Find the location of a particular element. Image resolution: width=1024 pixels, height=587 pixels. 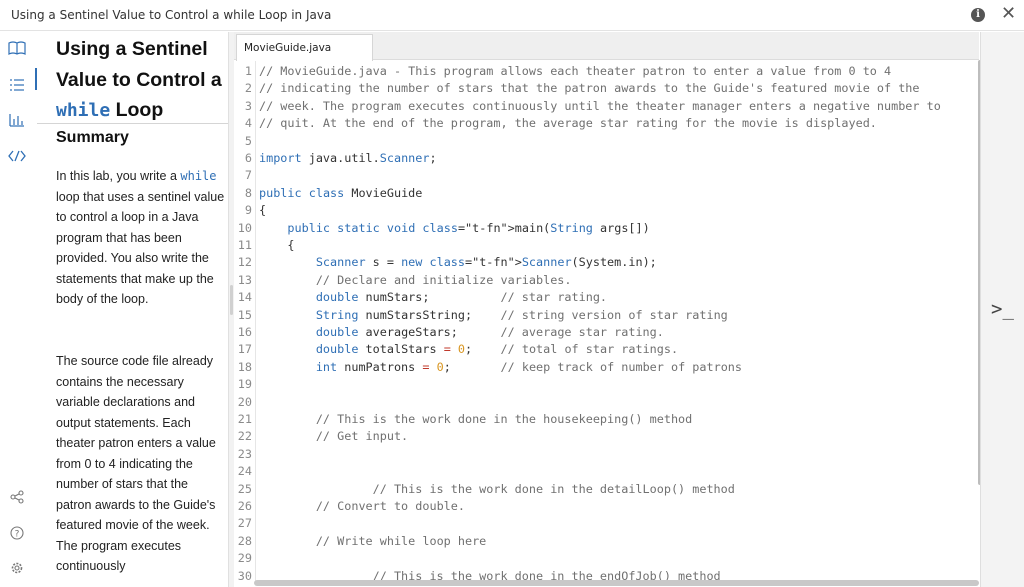

code-line: 13 // Declare and initialize variables. is located at coordinates (606, 280).